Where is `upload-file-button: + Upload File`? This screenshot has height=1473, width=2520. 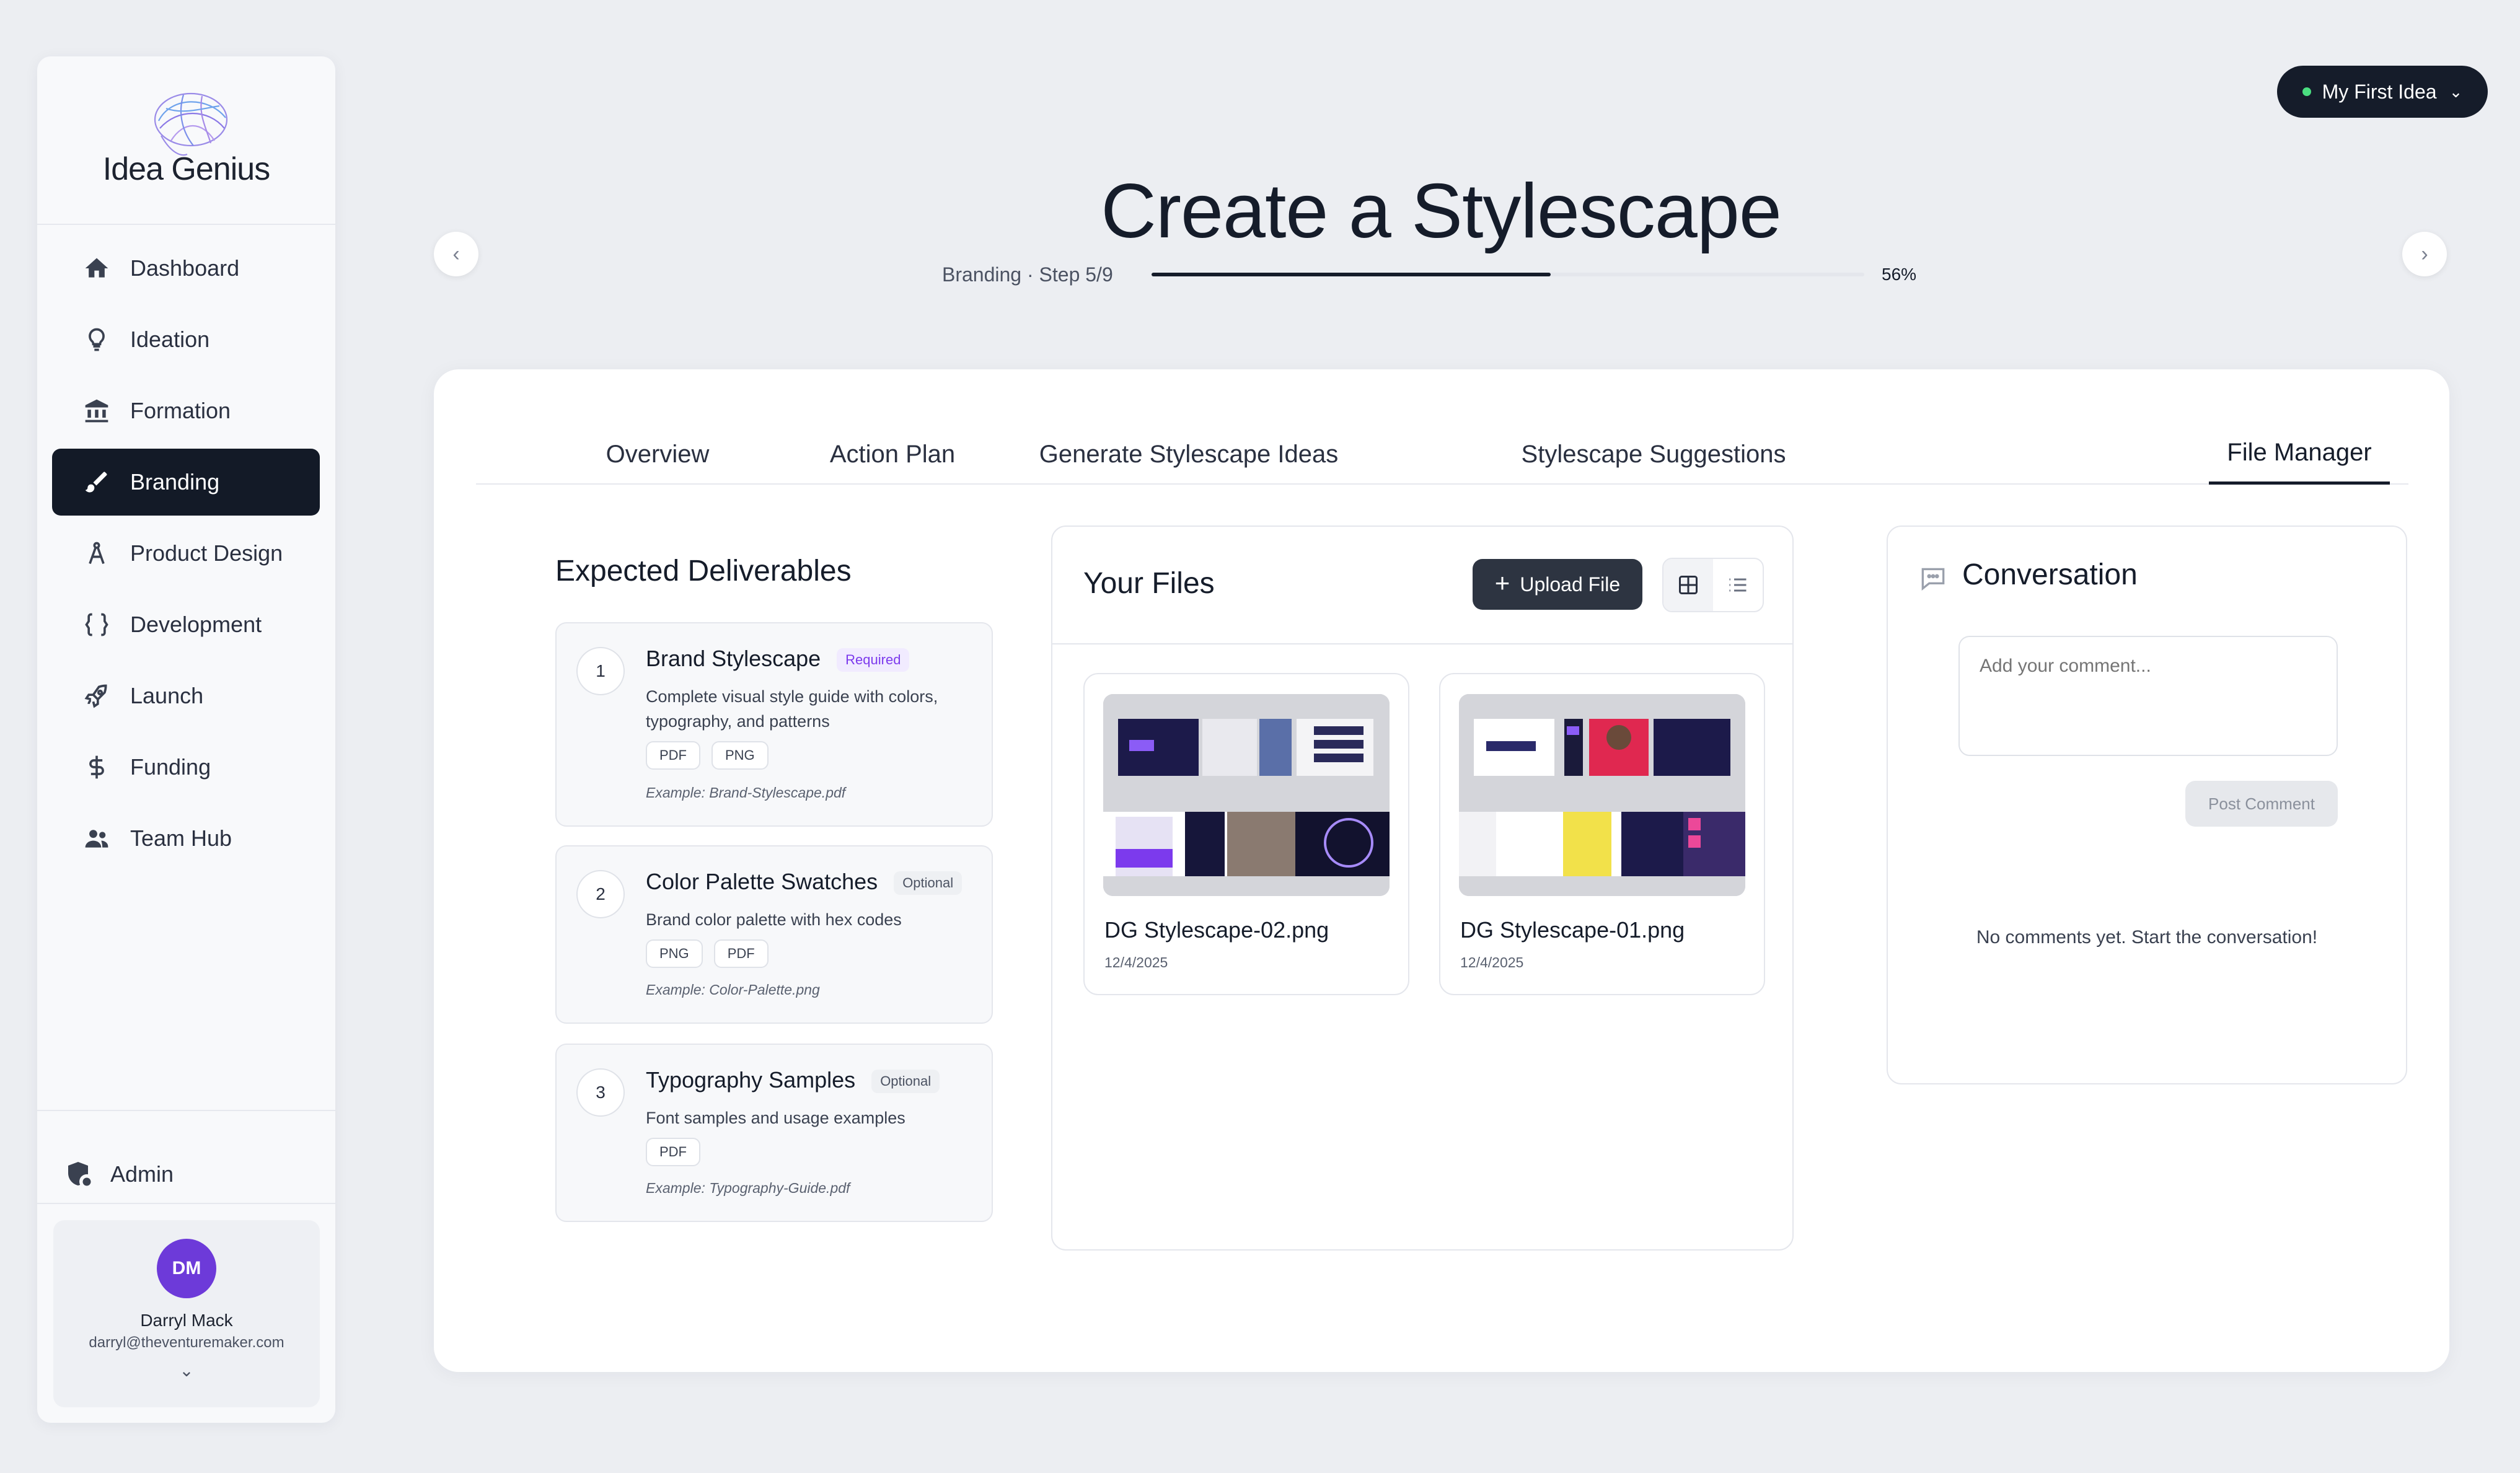 upload-file-button: + Upload File is located at coordinates (1557, 584).